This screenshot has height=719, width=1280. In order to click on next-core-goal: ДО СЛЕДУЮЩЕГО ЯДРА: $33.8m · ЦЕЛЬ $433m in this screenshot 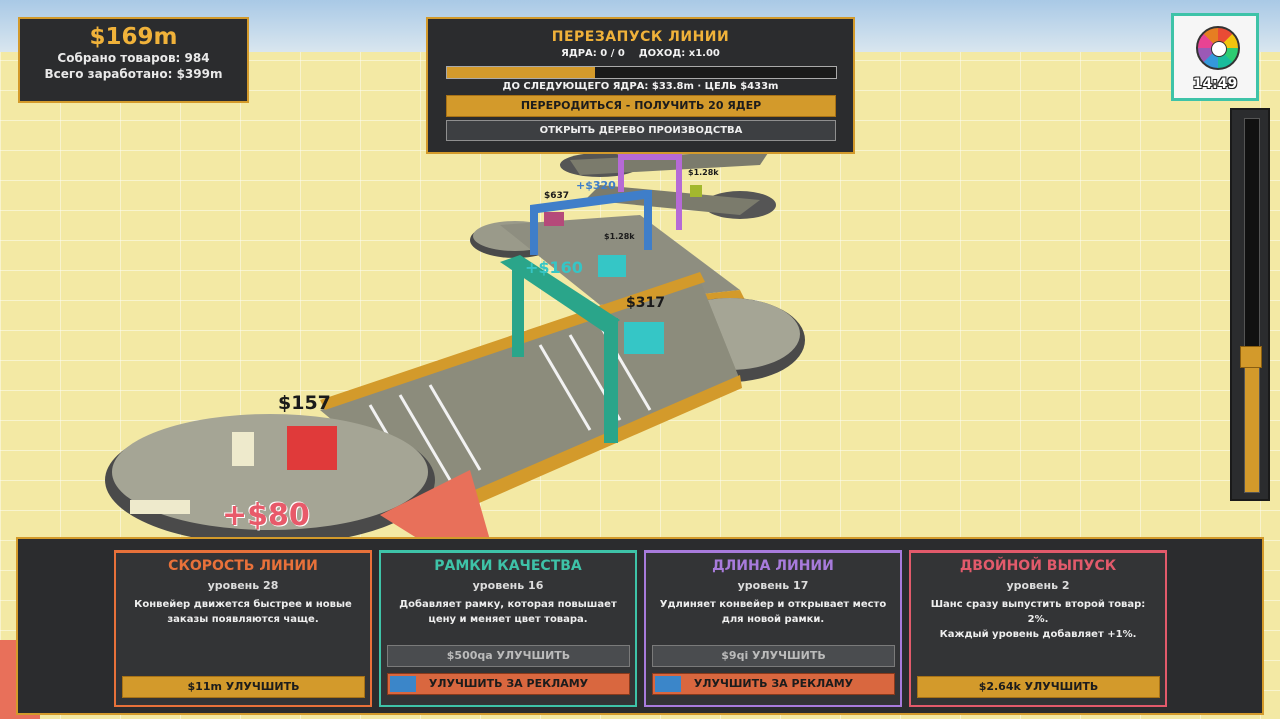, I will do `click(640, 86)`.